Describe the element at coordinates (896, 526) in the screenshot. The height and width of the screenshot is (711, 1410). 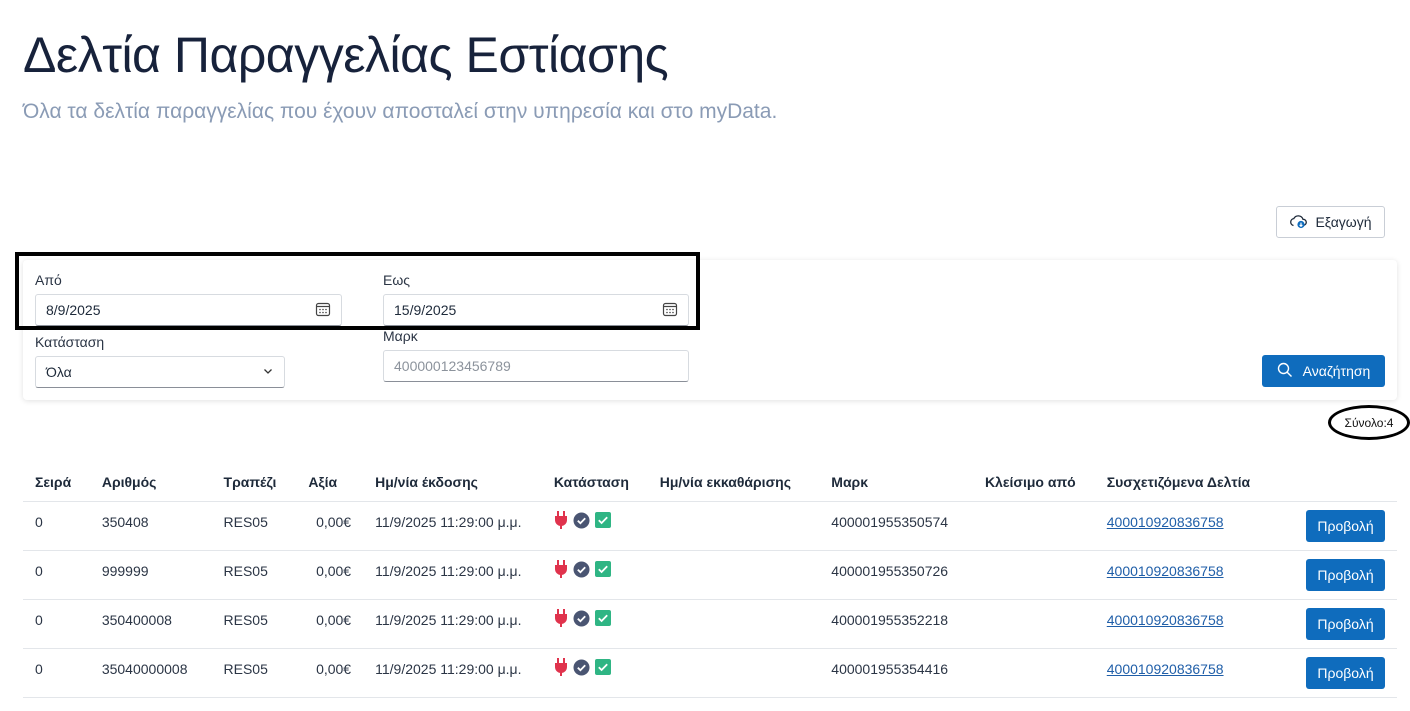
I see `cell-mark: 400001955350574` at that location.